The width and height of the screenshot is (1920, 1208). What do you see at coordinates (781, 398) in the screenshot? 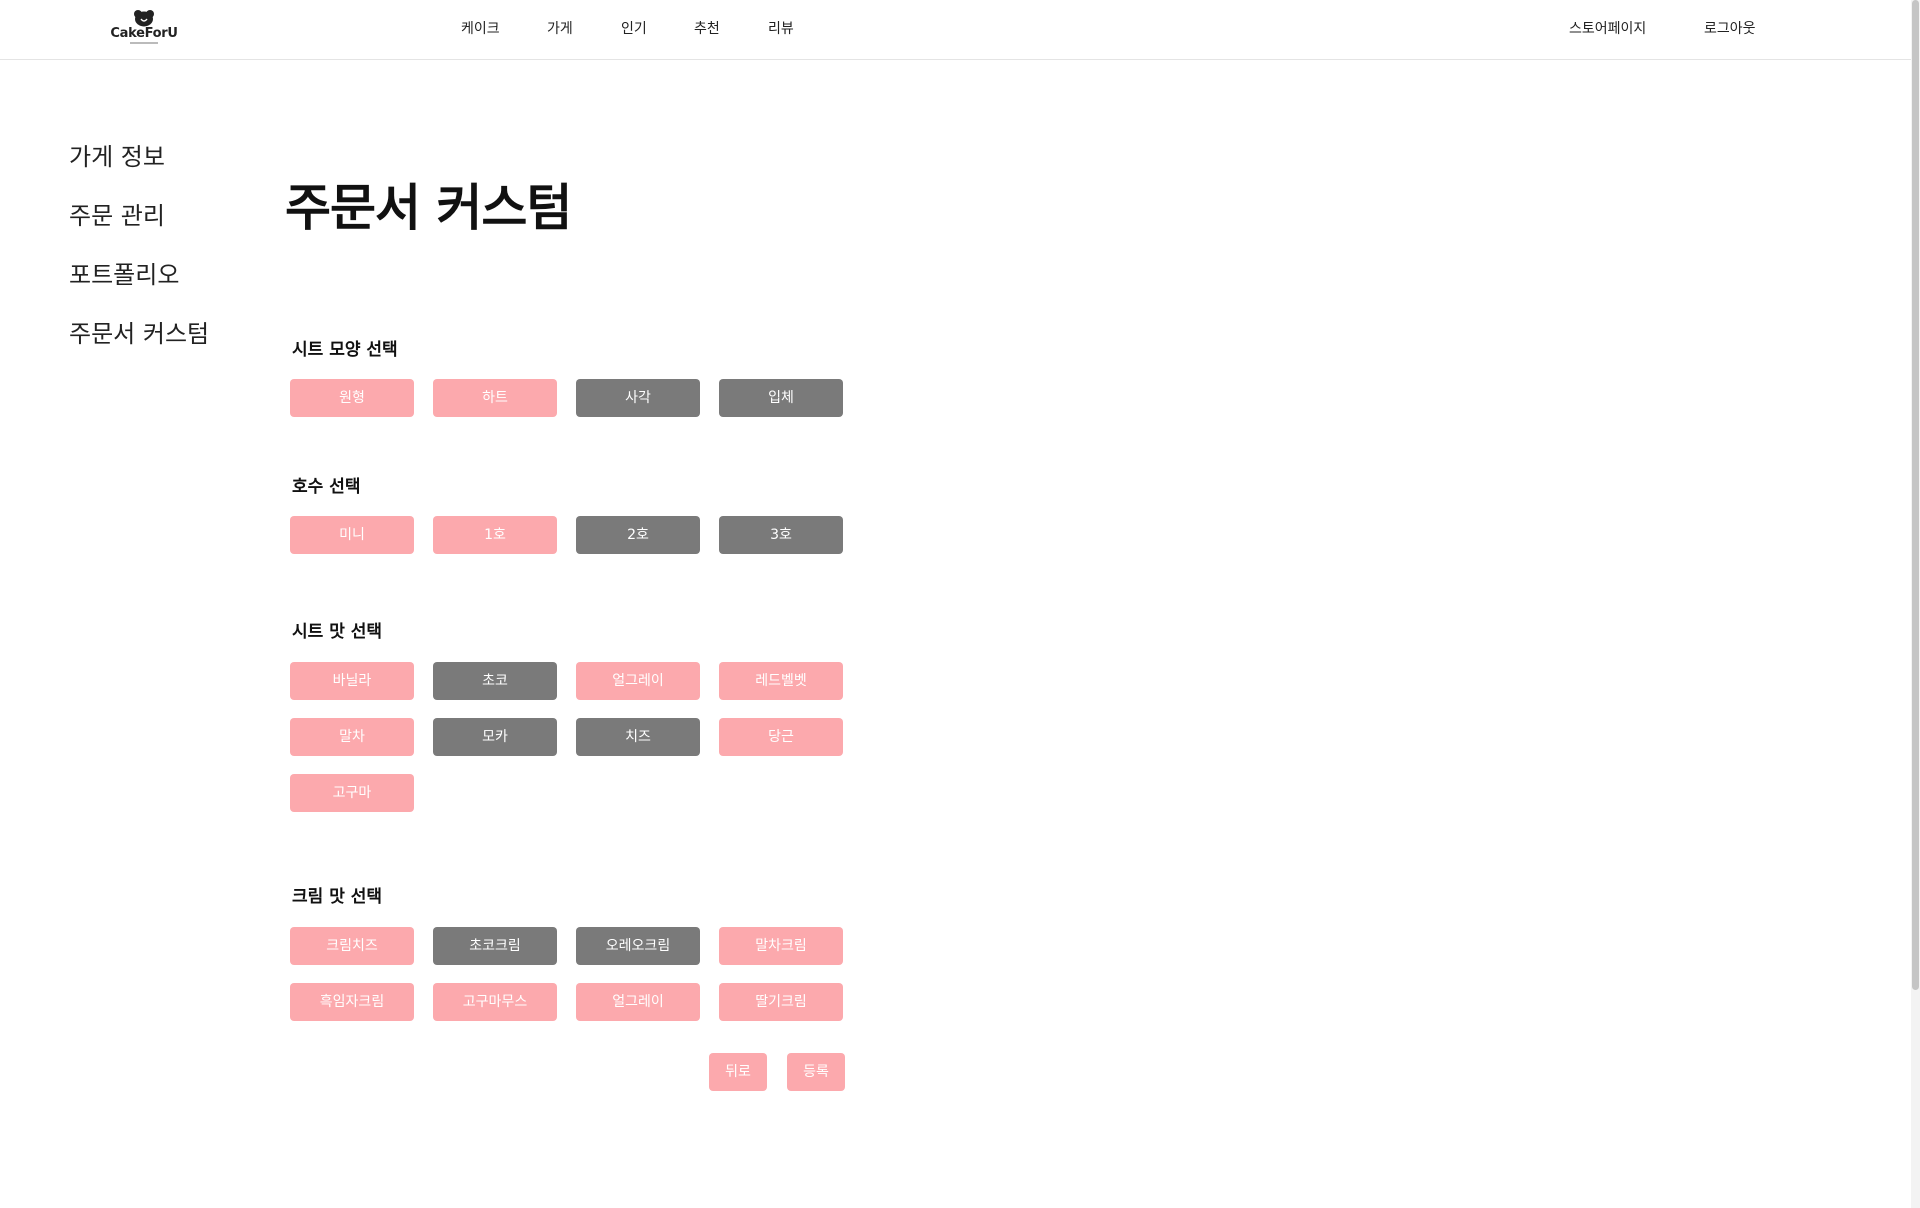
I see `option-button: 입체` at bounding box center [781, 398].